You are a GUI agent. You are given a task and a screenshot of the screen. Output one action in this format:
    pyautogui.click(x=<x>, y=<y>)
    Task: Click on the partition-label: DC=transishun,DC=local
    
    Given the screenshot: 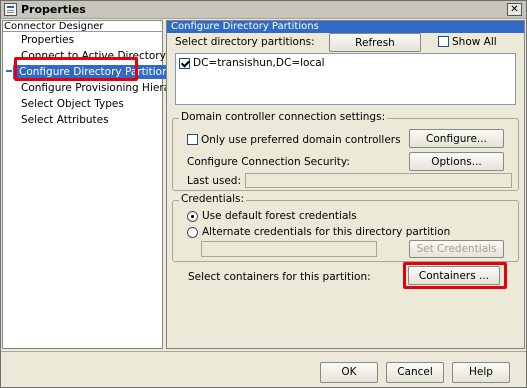 What is the action you would take?
    pyautogui.click(x=259, y=63)
    